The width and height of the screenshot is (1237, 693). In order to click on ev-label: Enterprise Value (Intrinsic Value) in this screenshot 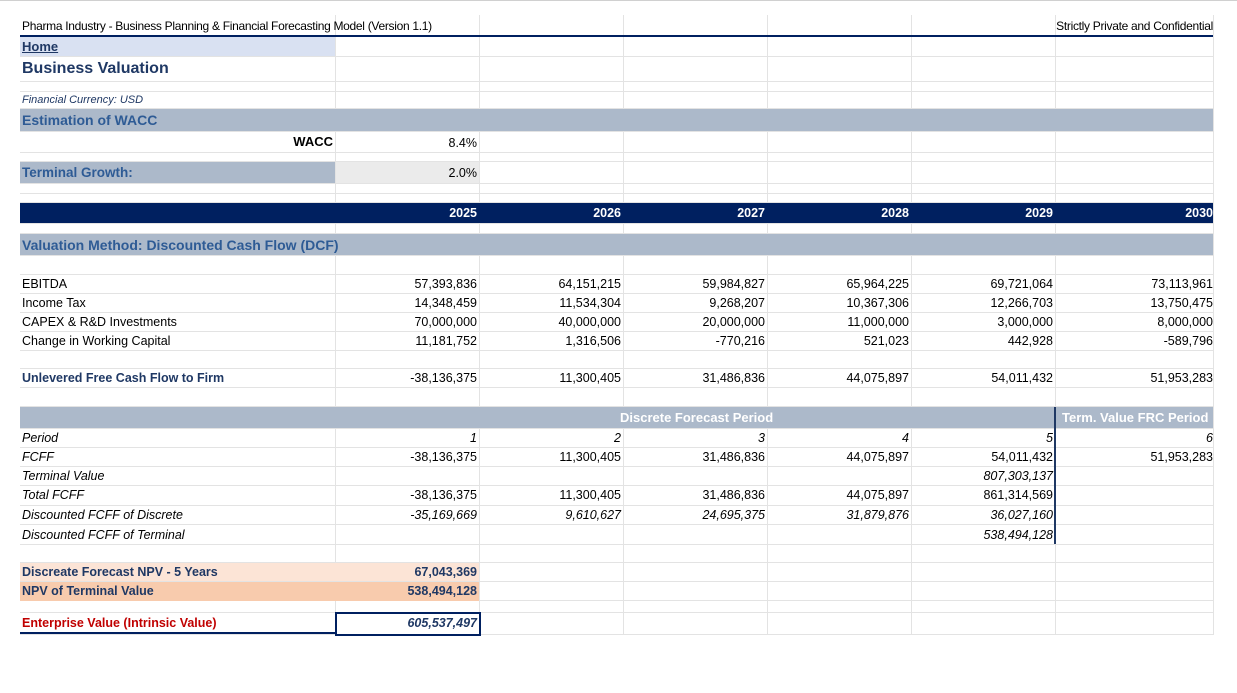, I will do `click(119, 623)`.